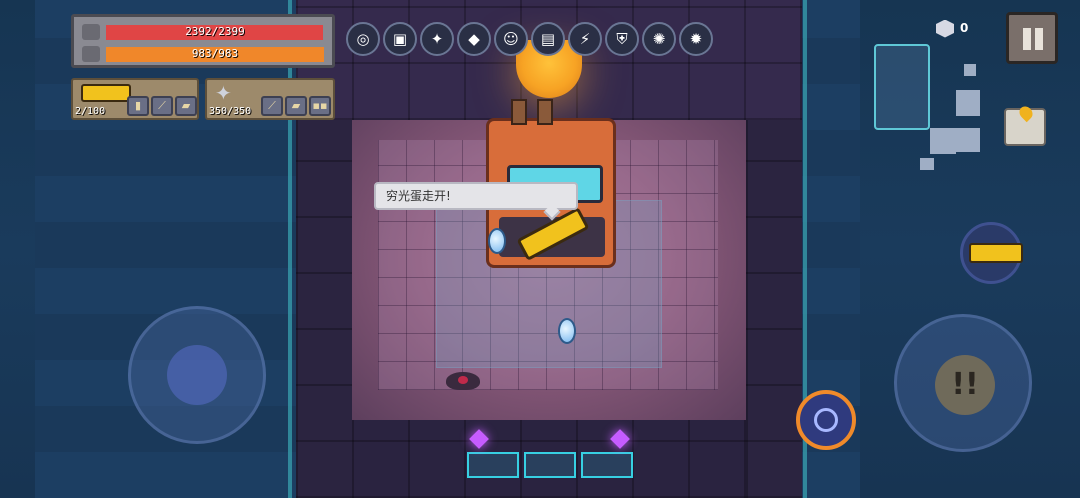 Image resolution: width=1080 pixels, height=498 pixels. I want to click on map-button, so click(1025, 124).